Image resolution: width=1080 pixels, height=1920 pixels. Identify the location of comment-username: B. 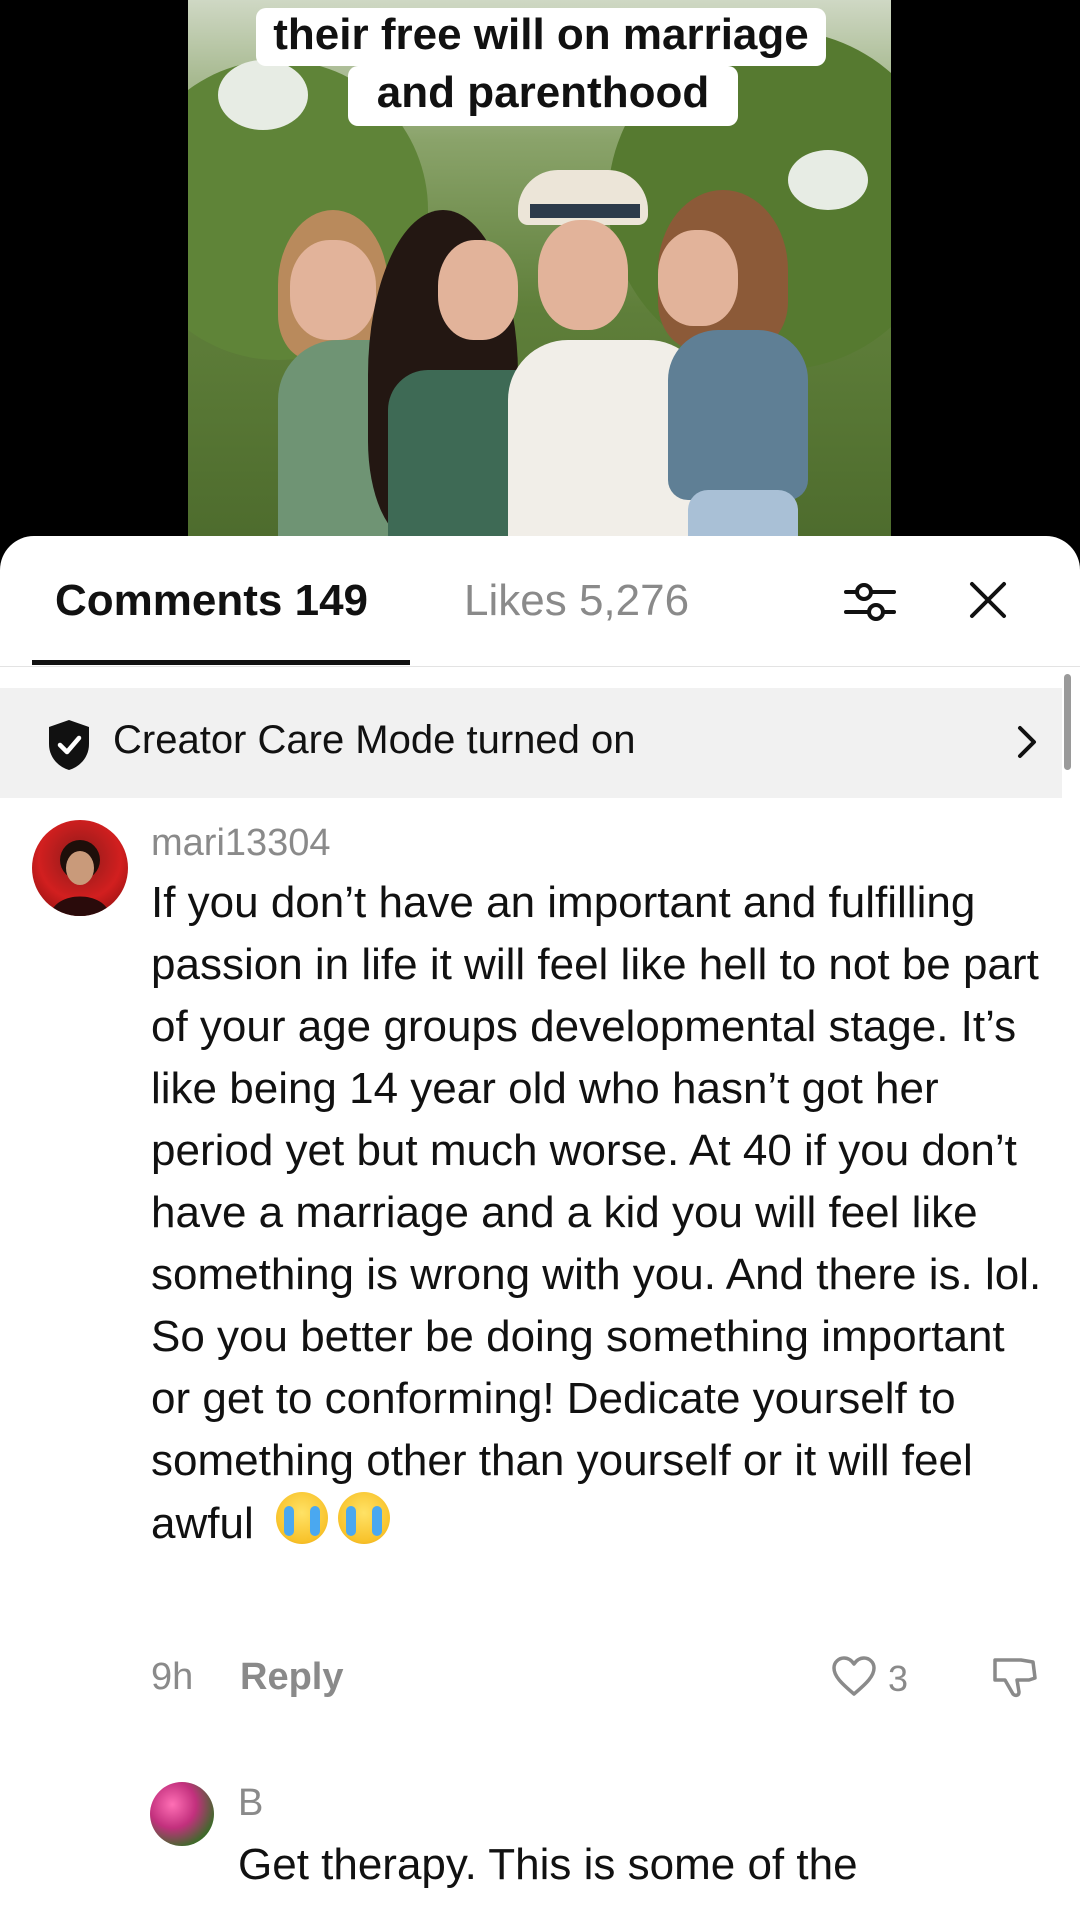
(250, 1803).